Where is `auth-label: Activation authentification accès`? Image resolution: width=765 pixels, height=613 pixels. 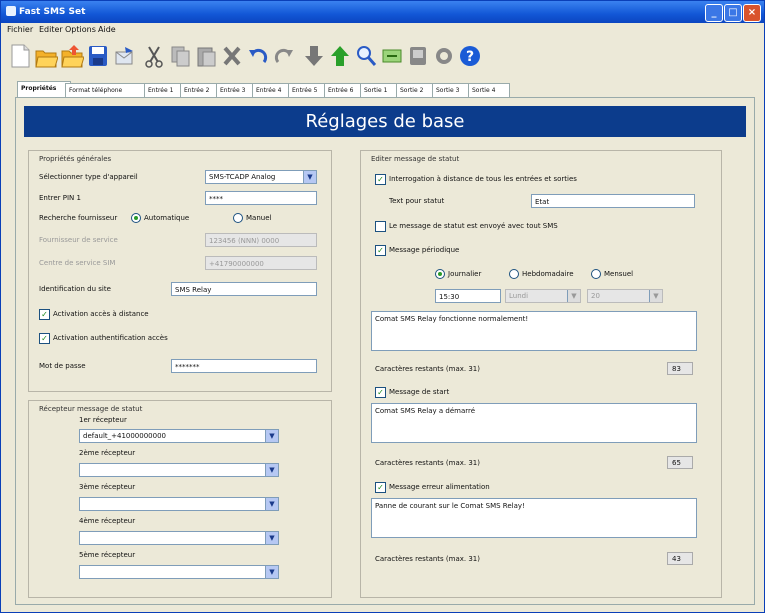 auth-label: Activation authentification accès is located at coordinates (110, 338).